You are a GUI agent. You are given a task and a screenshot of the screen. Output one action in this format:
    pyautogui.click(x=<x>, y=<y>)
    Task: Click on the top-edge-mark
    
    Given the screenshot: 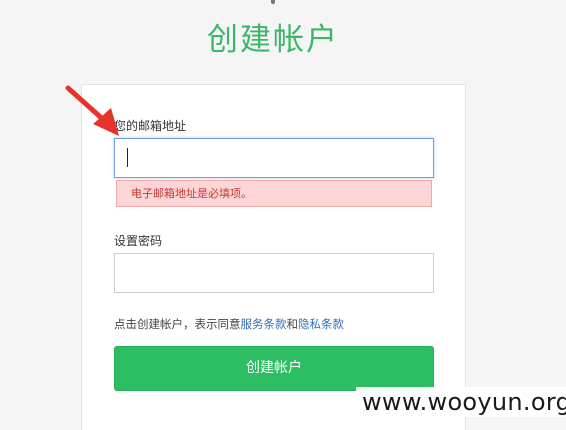 What is the action you would take?
    pyautogui.click(x=273, y=2)
    